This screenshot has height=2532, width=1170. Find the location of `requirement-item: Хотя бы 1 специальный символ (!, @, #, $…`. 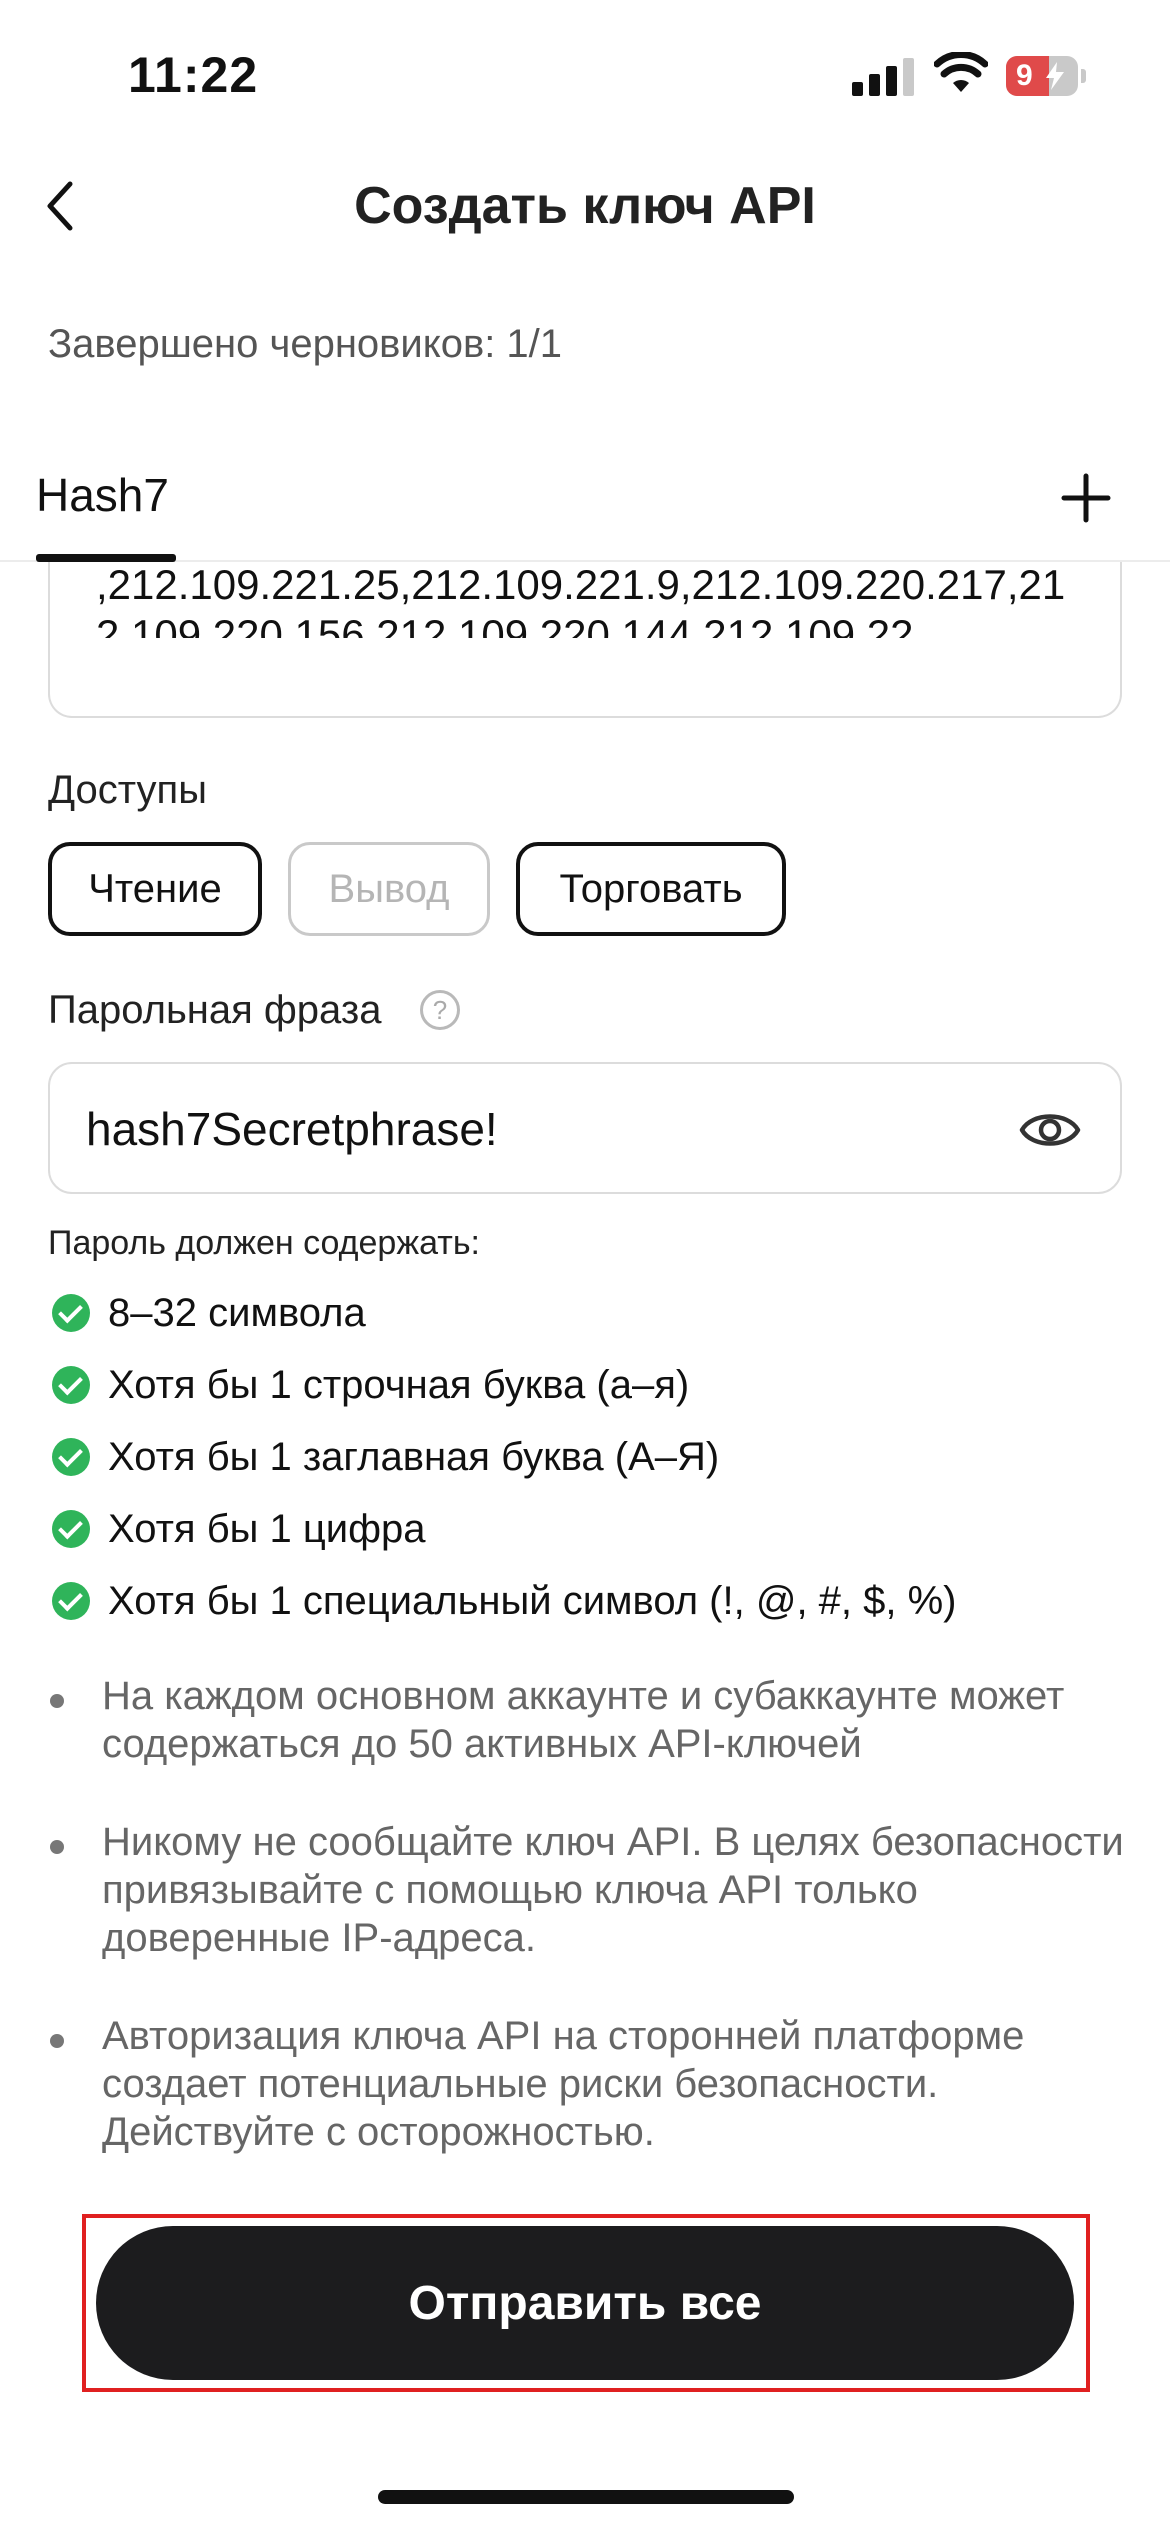

requirement-item: Хотя бы 1 специальный символ (!, @, #, $… is located at coordinates (504, 1601).